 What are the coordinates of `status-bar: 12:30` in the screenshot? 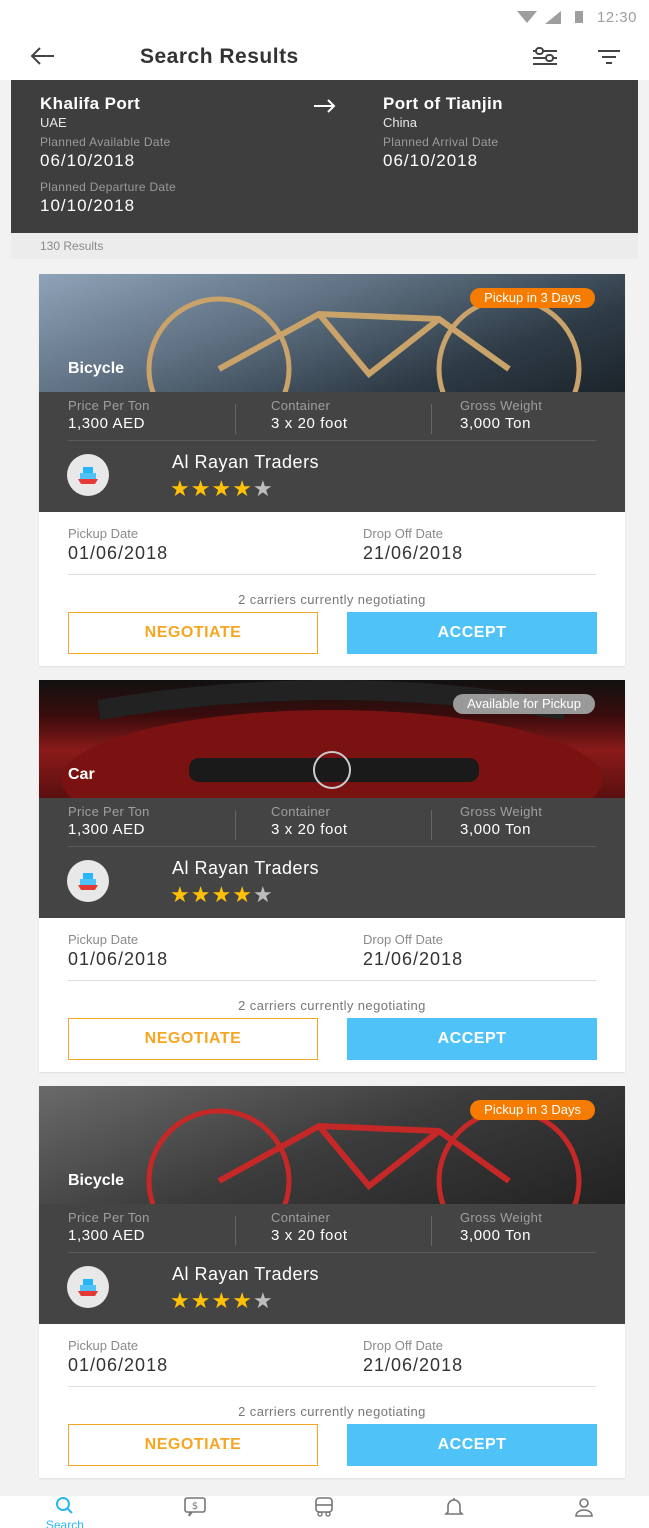 It's located at (324, 17).